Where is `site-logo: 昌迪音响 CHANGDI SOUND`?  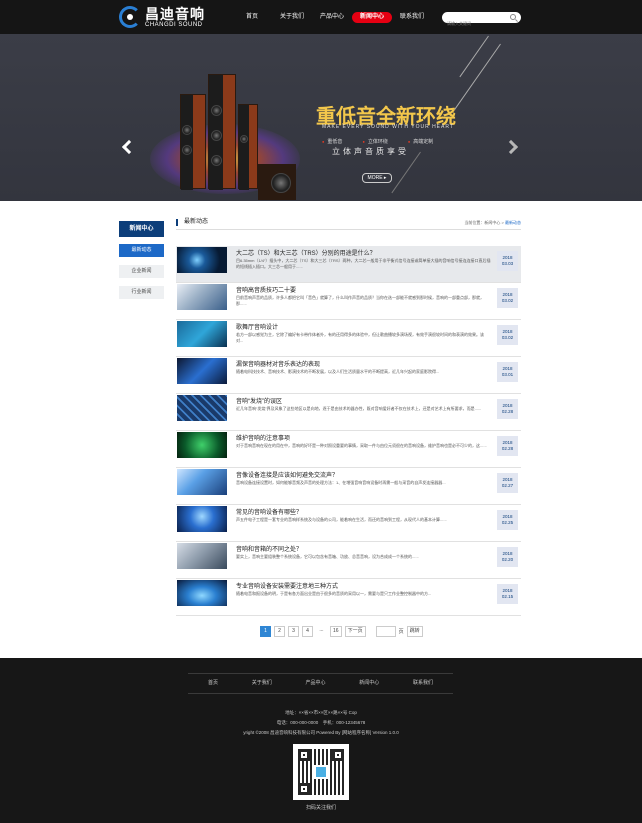 site-logo: 昌迪音响 CHANGDI SOUND is located at coordinates (162, 17).